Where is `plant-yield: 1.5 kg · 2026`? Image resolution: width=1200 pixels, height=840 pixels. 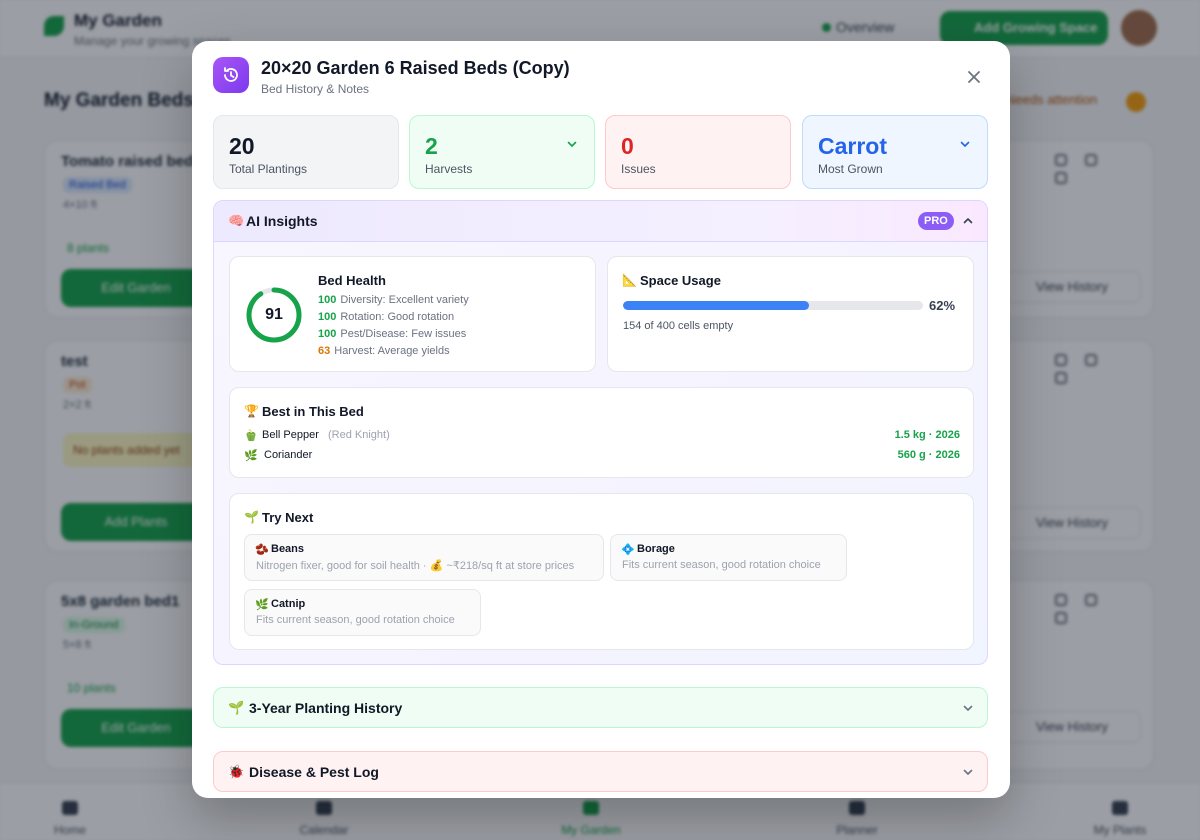 plant-yield: 1.5 kg · 2026 is located at coordinates (927, 435).